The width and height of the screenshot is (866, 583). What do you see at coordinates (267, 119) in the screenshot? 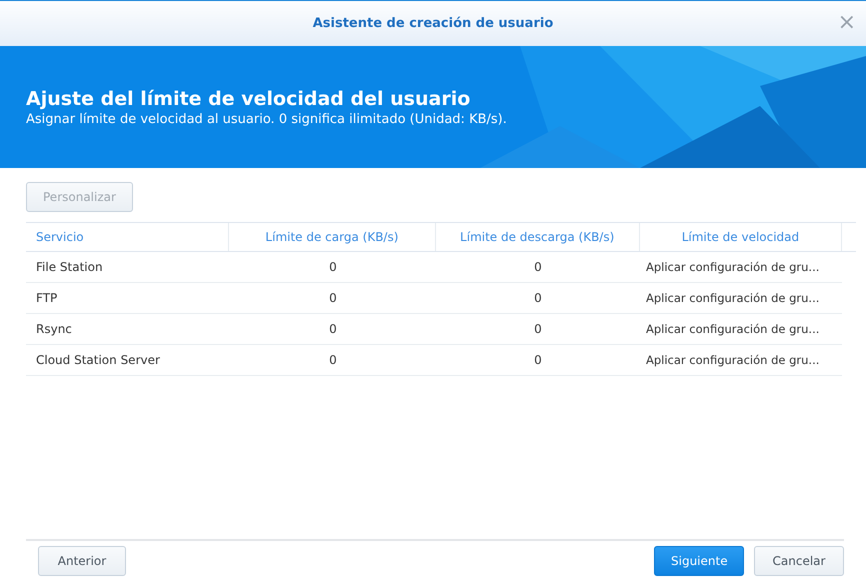
I see `page-description: Asignar límite de velocidad al usuario. 0 significa ilimitado (Unidad: KB/s).` at bounding box center [267, 119].